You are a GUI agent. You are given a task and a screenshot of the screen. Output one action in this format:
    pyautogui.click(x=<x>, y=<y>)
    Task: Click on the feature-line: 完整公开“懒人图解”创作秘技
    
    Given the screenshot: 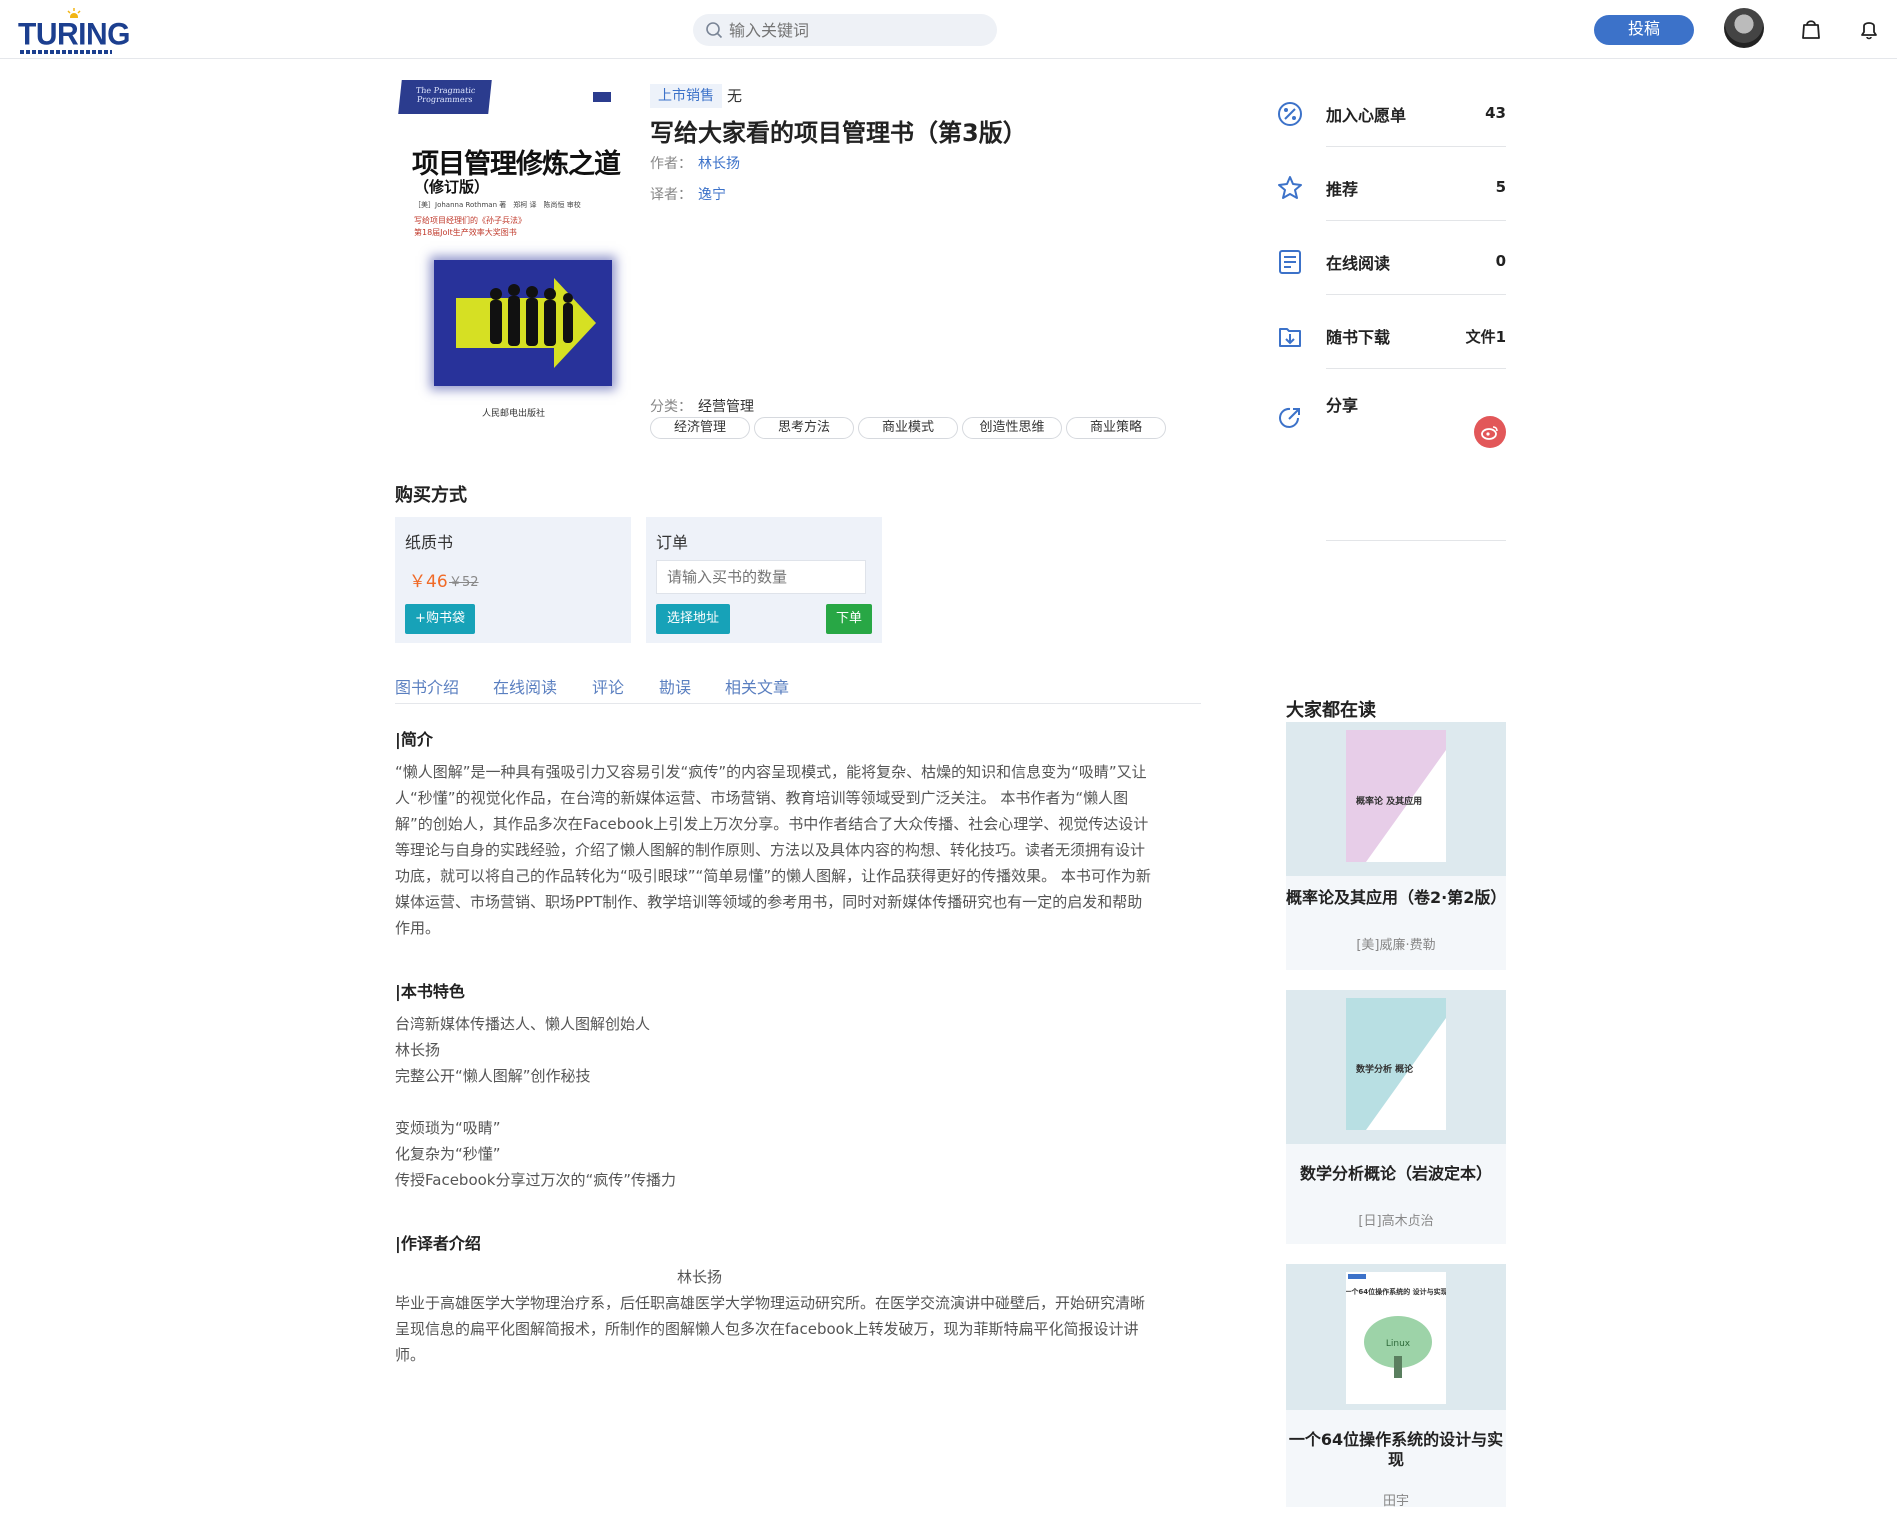 What is the action you would take?
    pyautogui.click(x=493, y=1076)
    